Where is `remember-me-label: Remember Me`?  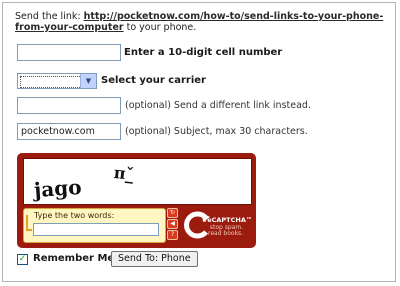 remember-me-label: Remember Me is located at coordinates (74, 258).